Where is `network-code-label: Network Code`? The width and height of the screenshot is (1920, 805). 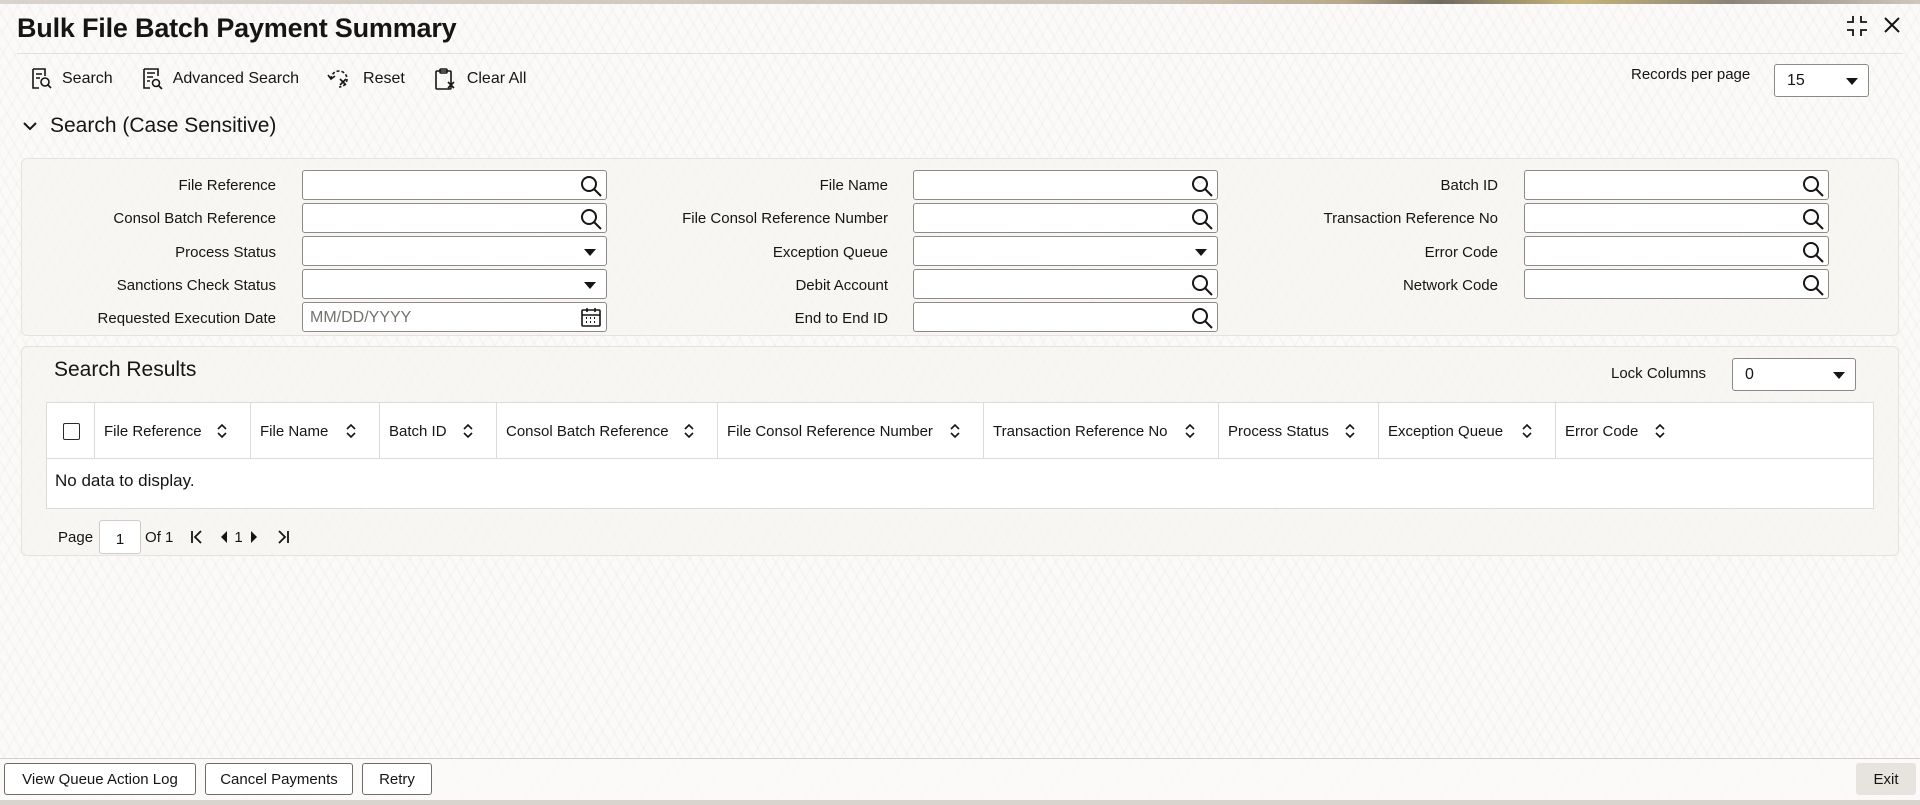 network-code-label: Network Code is located at coordinates (1450, 285).